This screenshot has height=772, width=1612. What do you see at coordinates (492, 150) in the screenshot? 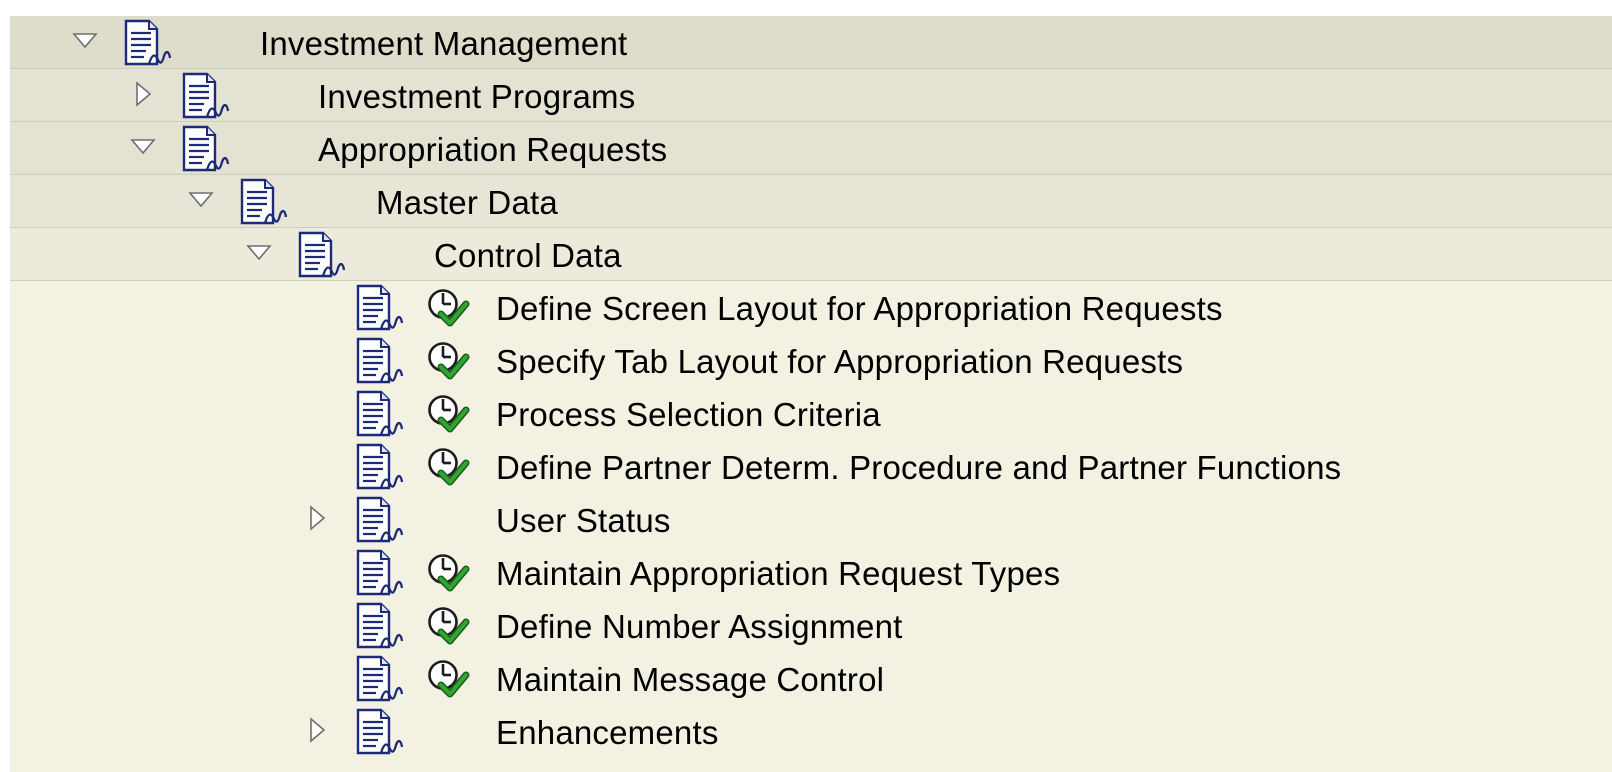
I see `tree-node-label: Appropriation Requests` at bounding box center [492, 150].